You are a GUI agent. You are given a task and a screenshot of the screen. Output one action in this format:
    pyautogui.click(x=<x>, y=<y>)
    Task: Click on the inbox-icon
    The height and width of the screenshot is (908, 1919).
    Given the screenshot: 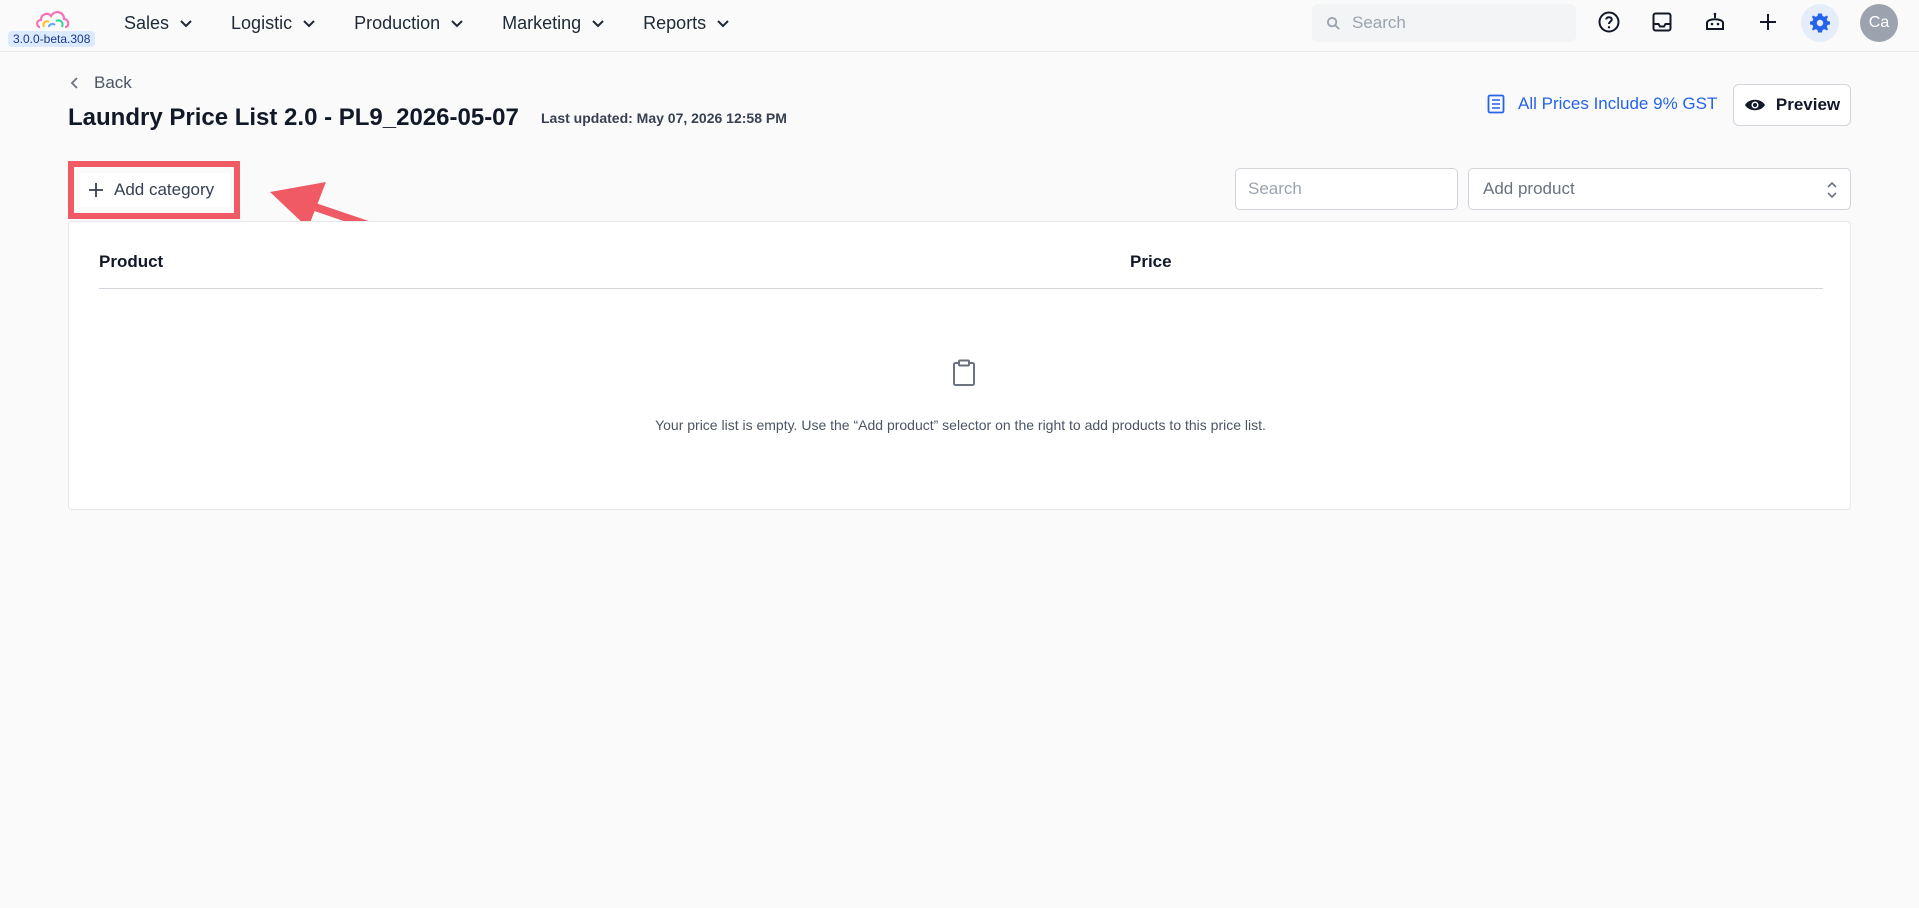 What is the action you would take?
    pyautogui.click(x=1662, y=22)
    